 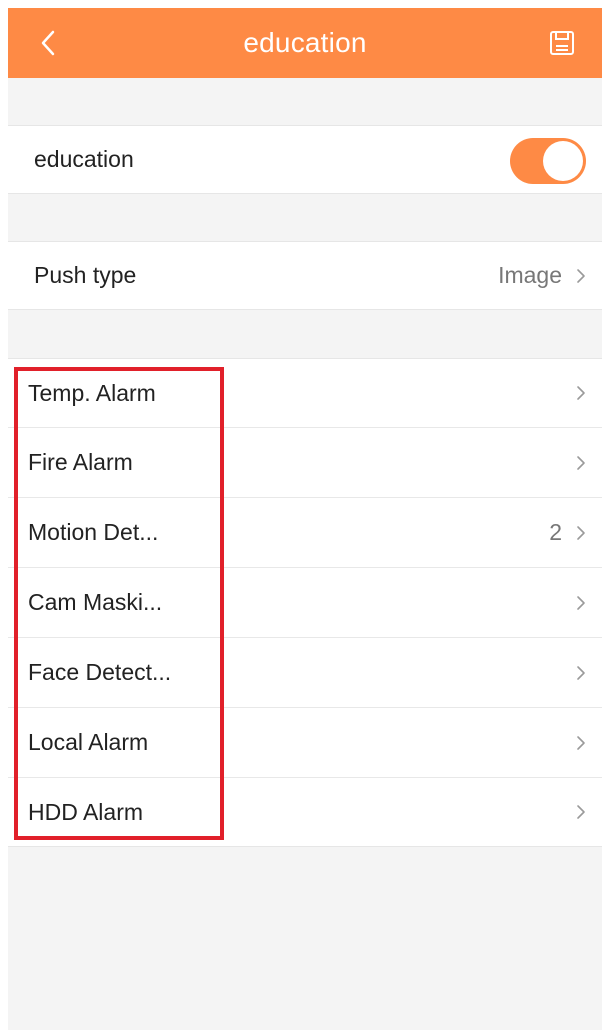 What do you see at coordinates (305, 275) in the screenshot?
I see `push-type-row: Push type Image` at bounding box center [305, 275].